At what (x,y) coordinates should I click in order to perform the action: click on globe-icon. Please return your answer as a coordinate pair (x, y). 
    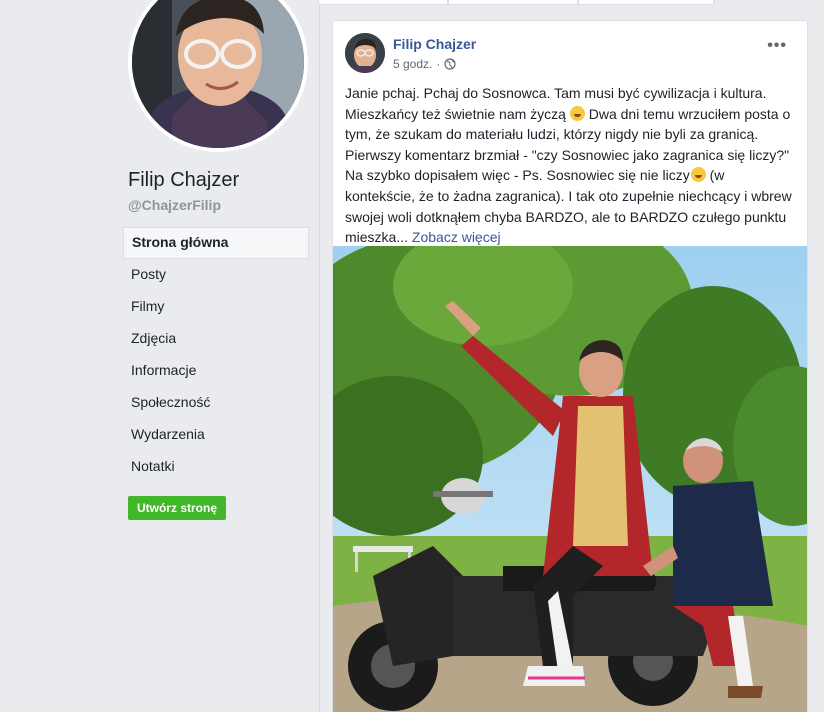
    Looking at the image, I should click on (450, 64).